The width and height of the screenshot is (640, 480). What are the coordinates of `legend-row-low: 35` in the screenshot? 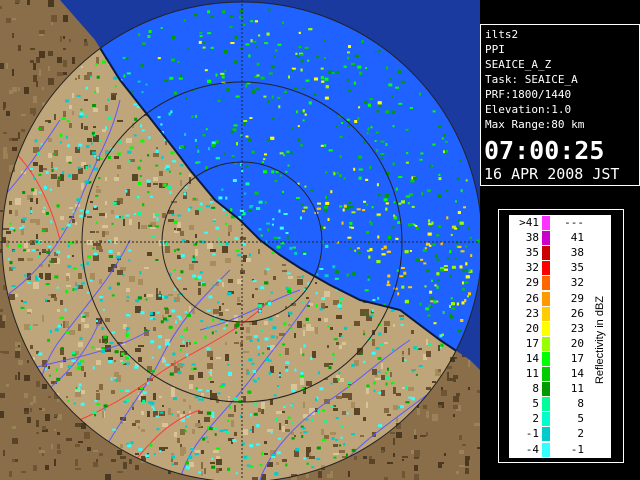 It's located at (532, 253).